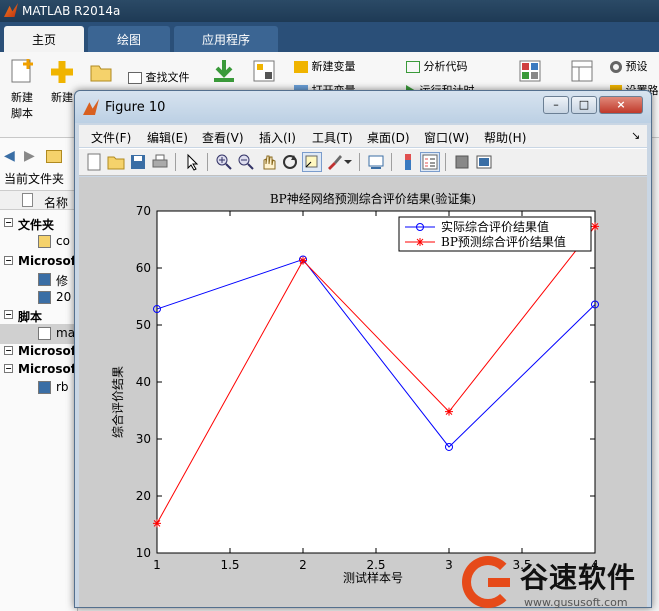 This screenshot has height=611, width=659. Describe the element at coordinates (138, 162) in the screenshot. I see `save-icon` at that location.